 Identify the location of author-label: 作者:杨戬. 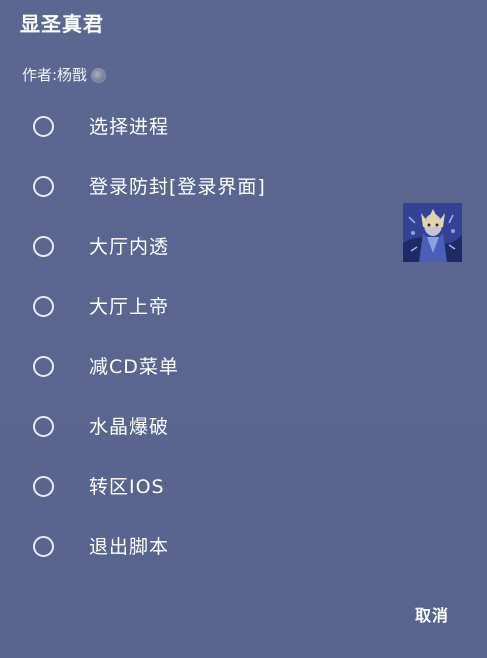
(55, 75).